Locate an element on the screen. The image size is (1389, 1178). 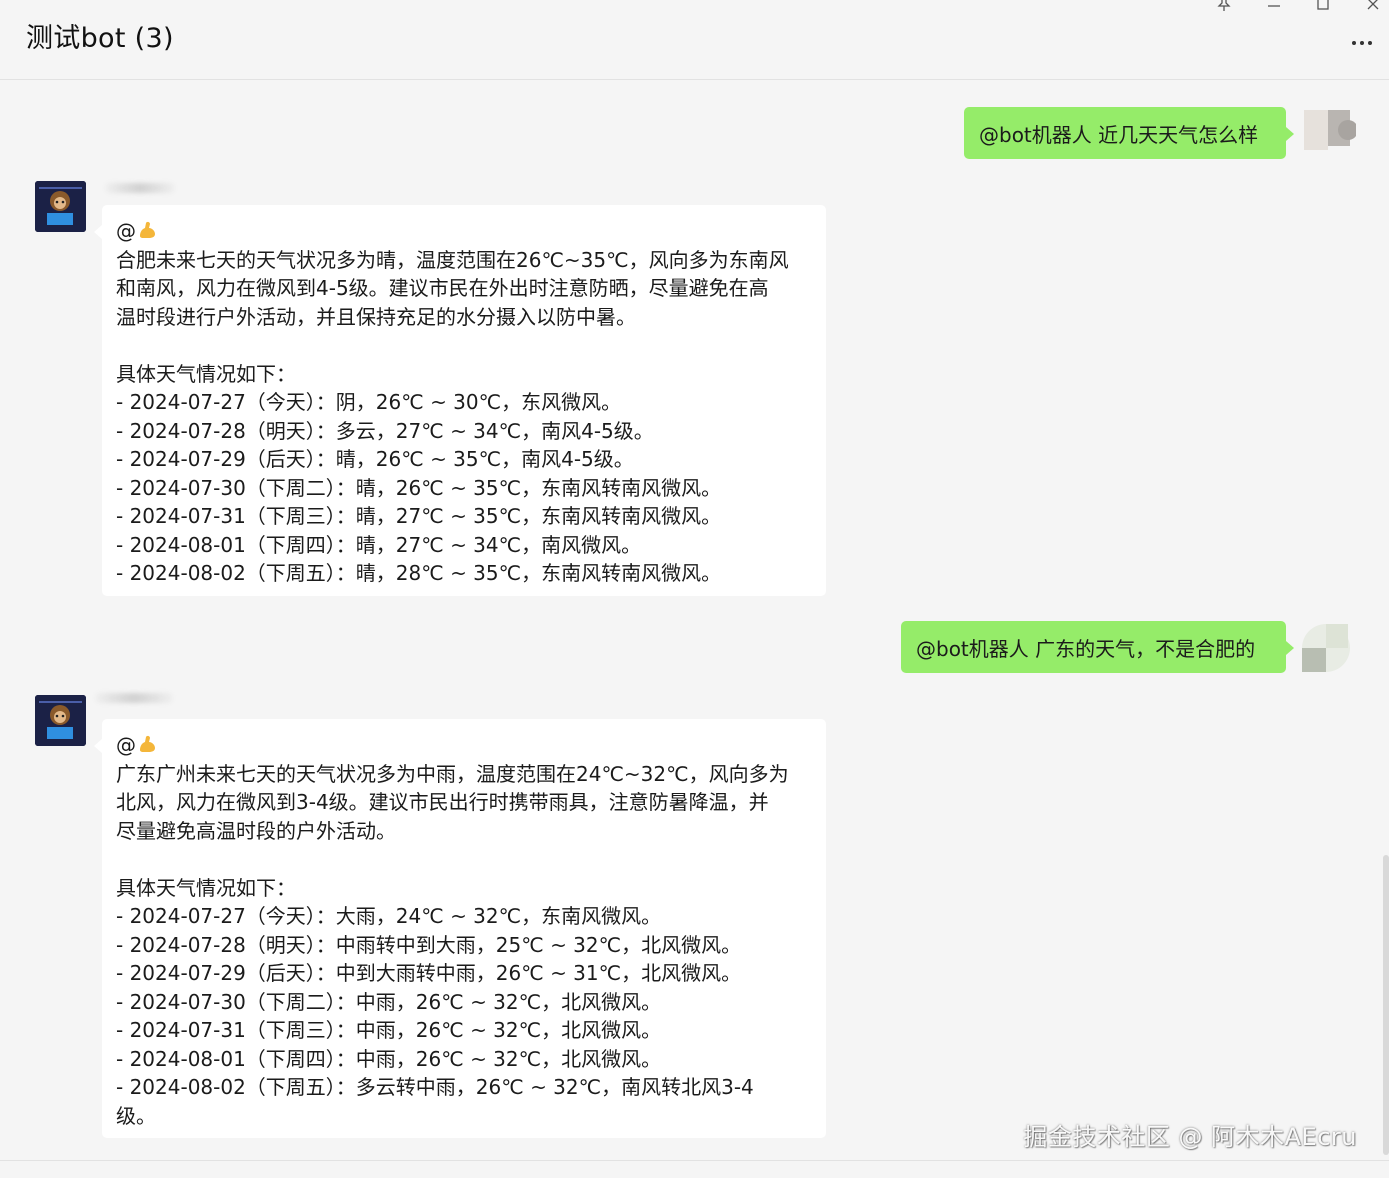
message-text-line: 和南风，风力在微风到4-5级。建议市民在外出时注意防晒，尽量避免在高 is located at coordinates (442, 288).